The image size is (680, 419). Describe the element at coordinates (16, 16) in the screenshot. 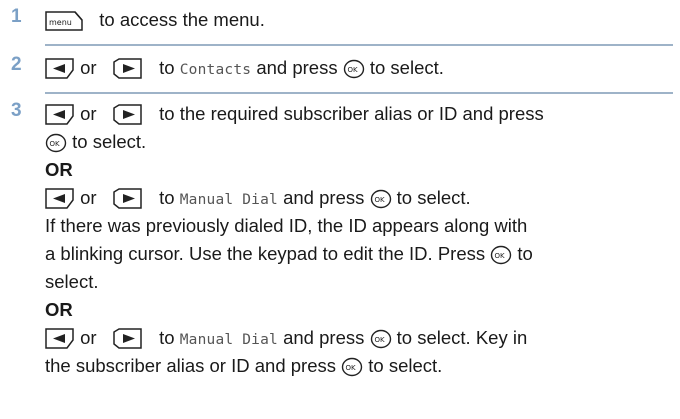

I see `step-number: 1` at that location.